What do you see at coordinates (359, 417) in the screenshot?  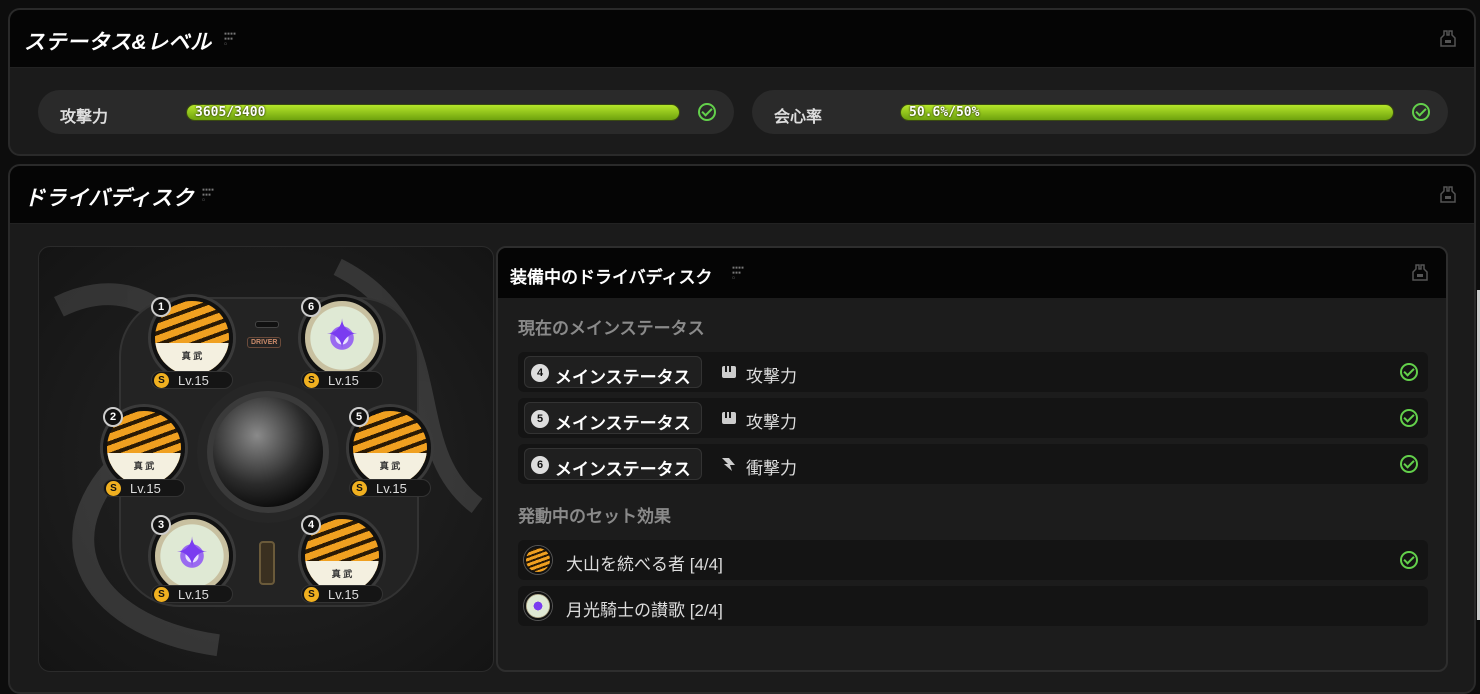 I see `disc-number: 5` at bounding box center [359, 417].